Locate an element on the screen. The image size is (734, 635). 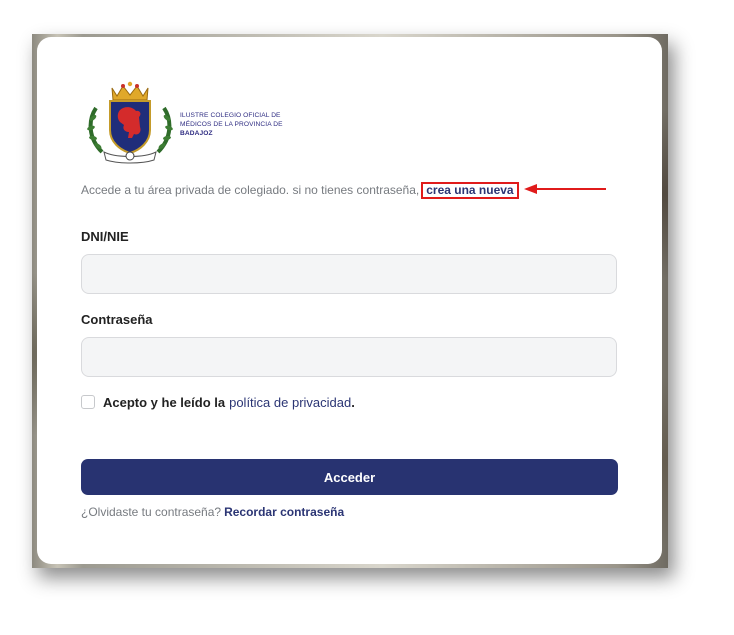
recover-password-link: Recordar contraseña is located at coordinates (284, 512).